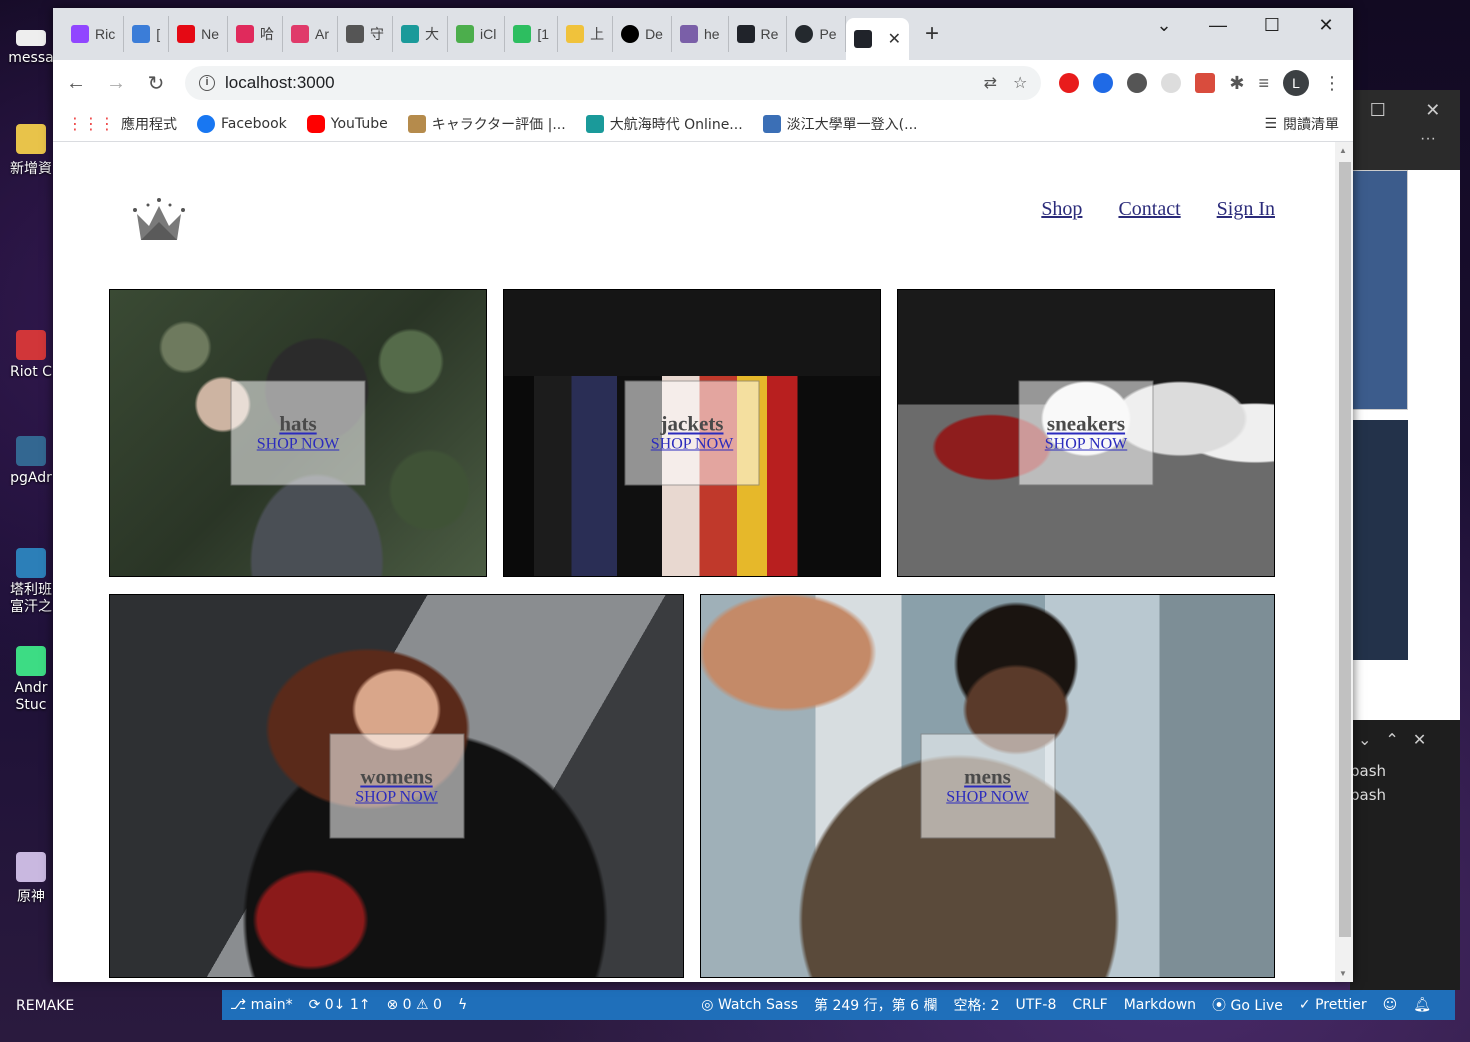 The height and width of the screenshot is (1042, 1470). Describe the element at coordinates (1061, 209) in the screenshot. I see `nav-shop-link: Shop` at that location.